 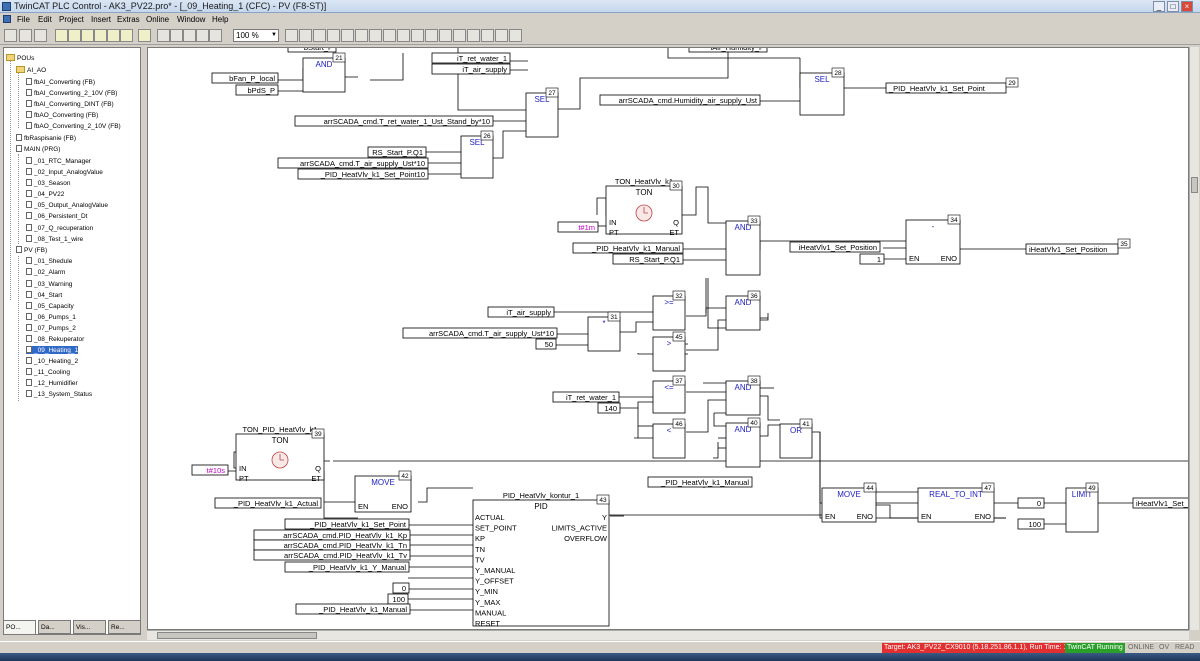 I want to click on block-and-38: AND38, so click(x=743, y=395).